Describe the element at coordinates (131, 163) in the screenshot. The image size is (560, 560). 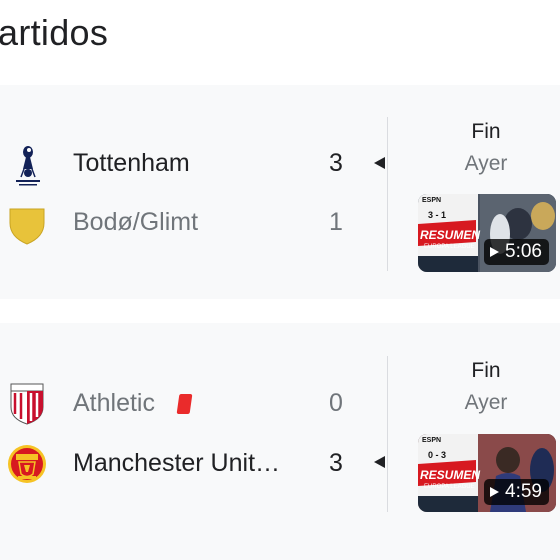
I see `home-team-name: Tottenham` at that location.